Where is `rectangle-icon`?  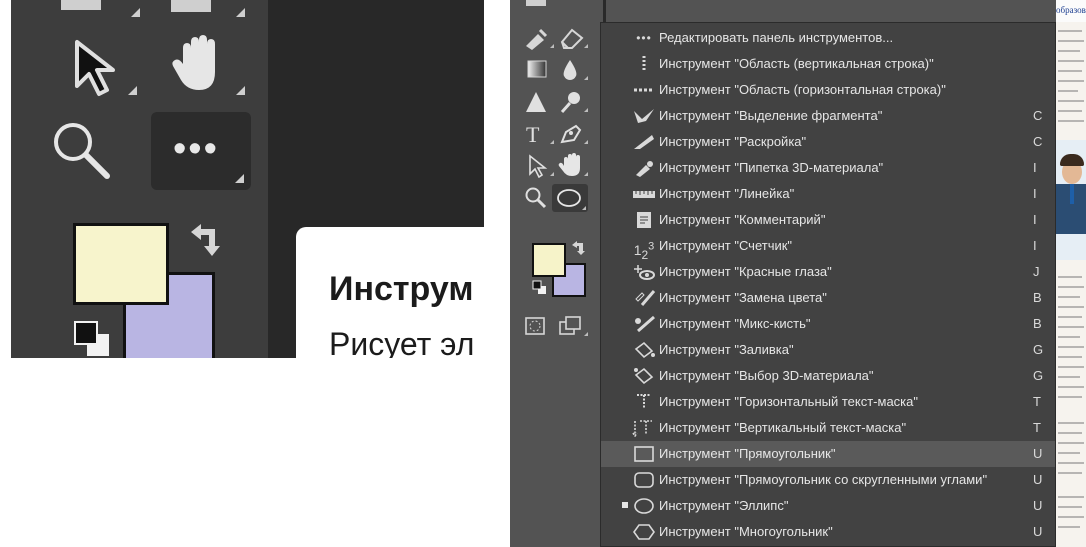
rectangle-icon is located at coordinates (644, 454).